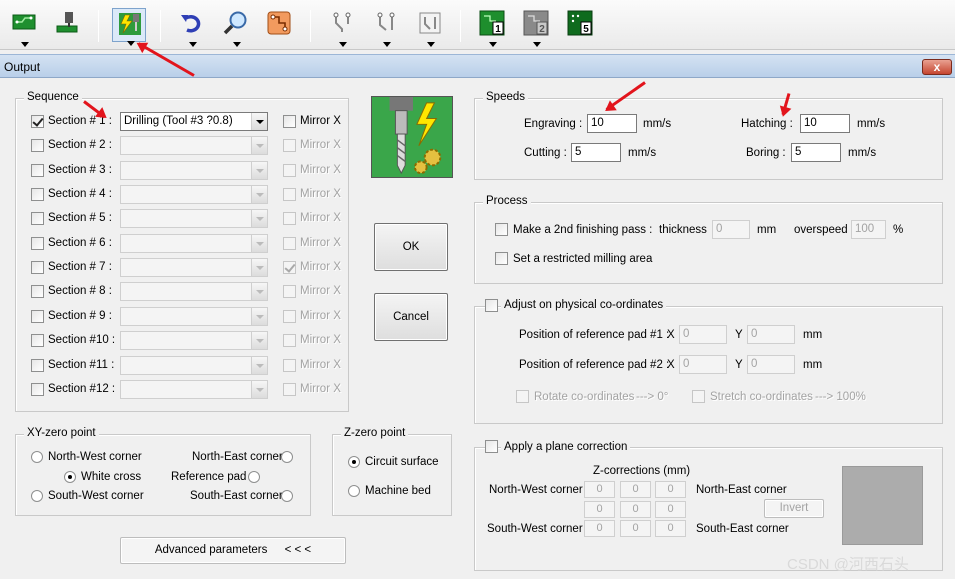  What do you see at coordinates (289, 194) in the screenshot?
I see `section-4-mirror-checkbox` at bounding box center [289, 194].